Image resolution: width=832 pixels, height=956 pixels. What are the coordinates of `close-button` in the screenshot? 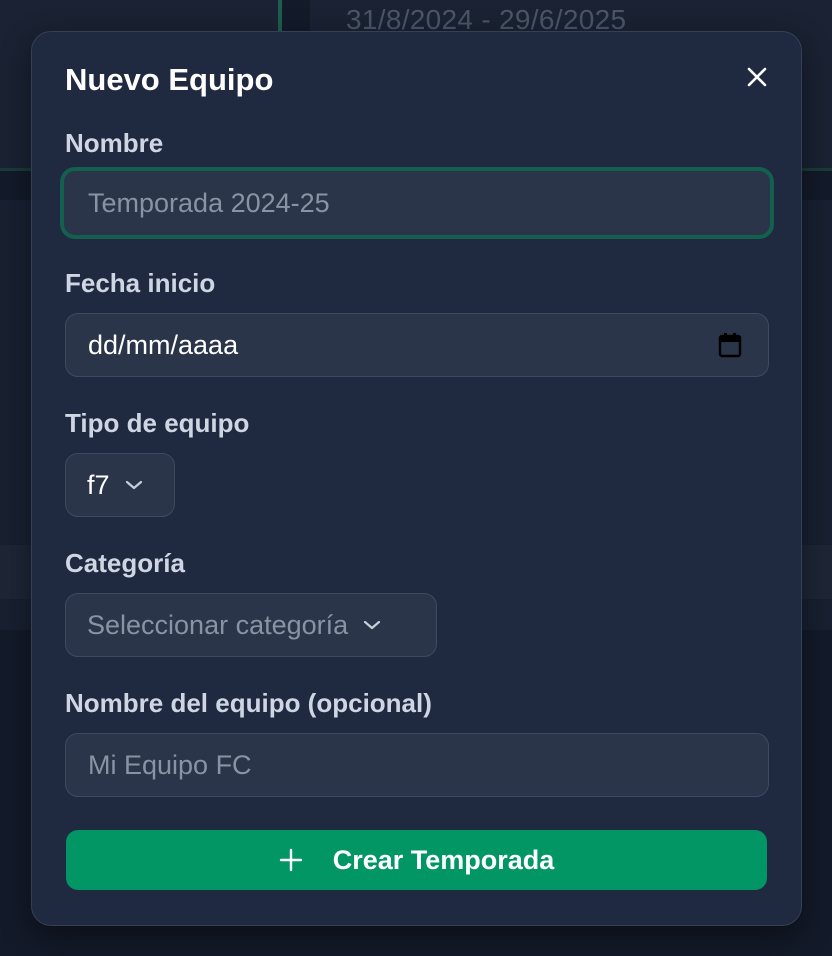 It's located at (757, 77).